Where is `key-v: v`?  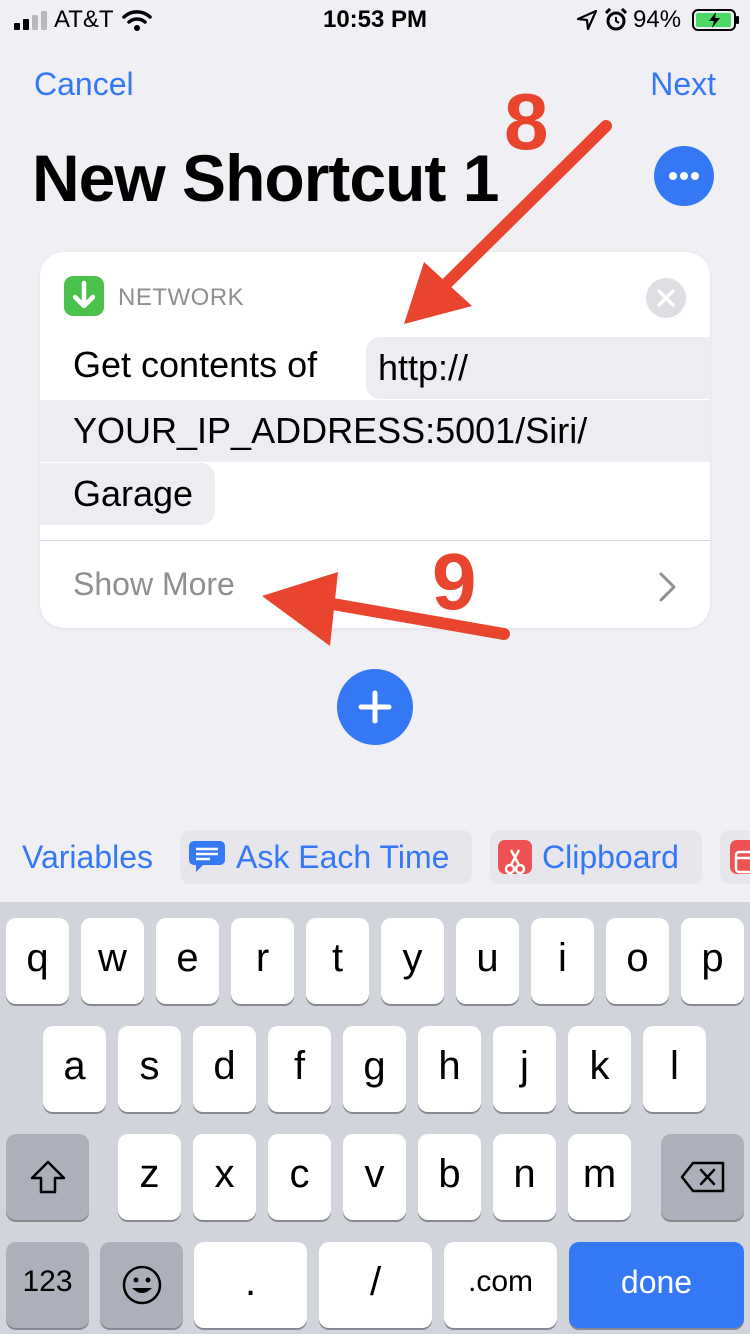
key-v: v is located at coordinates (374, 1177).